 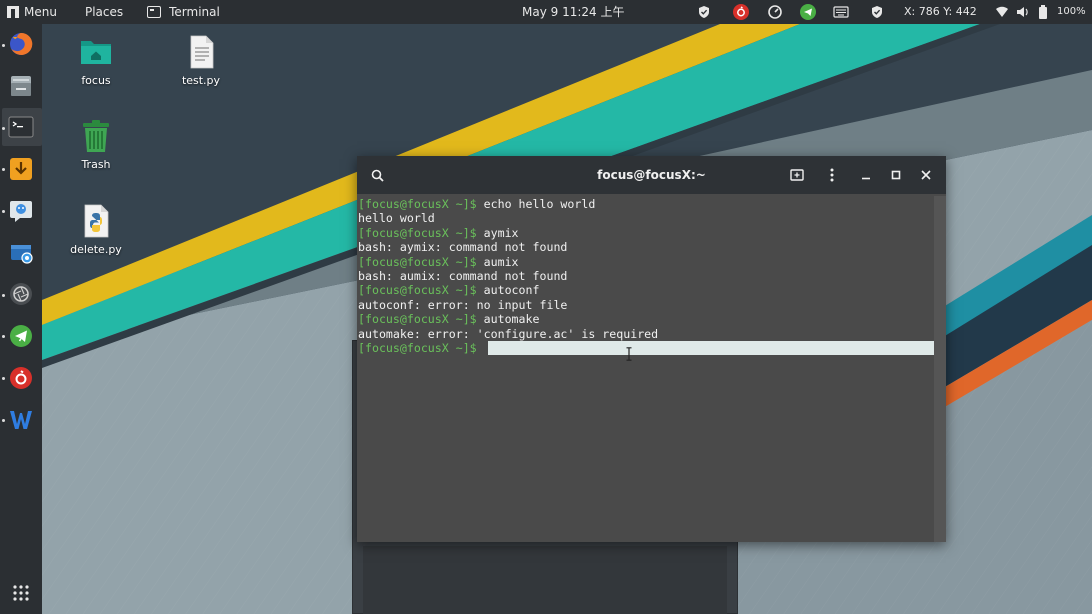 What do you see at coordinates (21, 319) in the screenshot?
I see `dock` at bounding box center [21, 319].